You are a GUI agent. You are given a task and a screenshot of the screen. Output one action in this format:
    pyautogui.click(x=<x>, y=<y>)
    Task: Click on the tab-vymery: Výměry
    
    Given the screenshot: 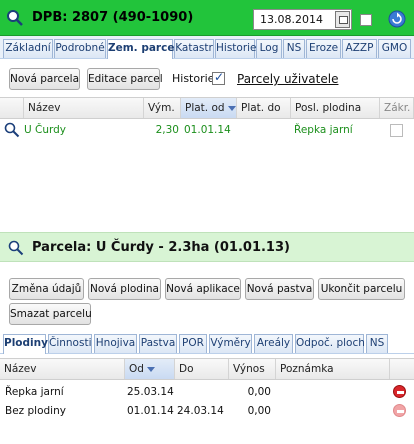 What is the action you would take?
    pyautogui.click(x=230, y=343)
    